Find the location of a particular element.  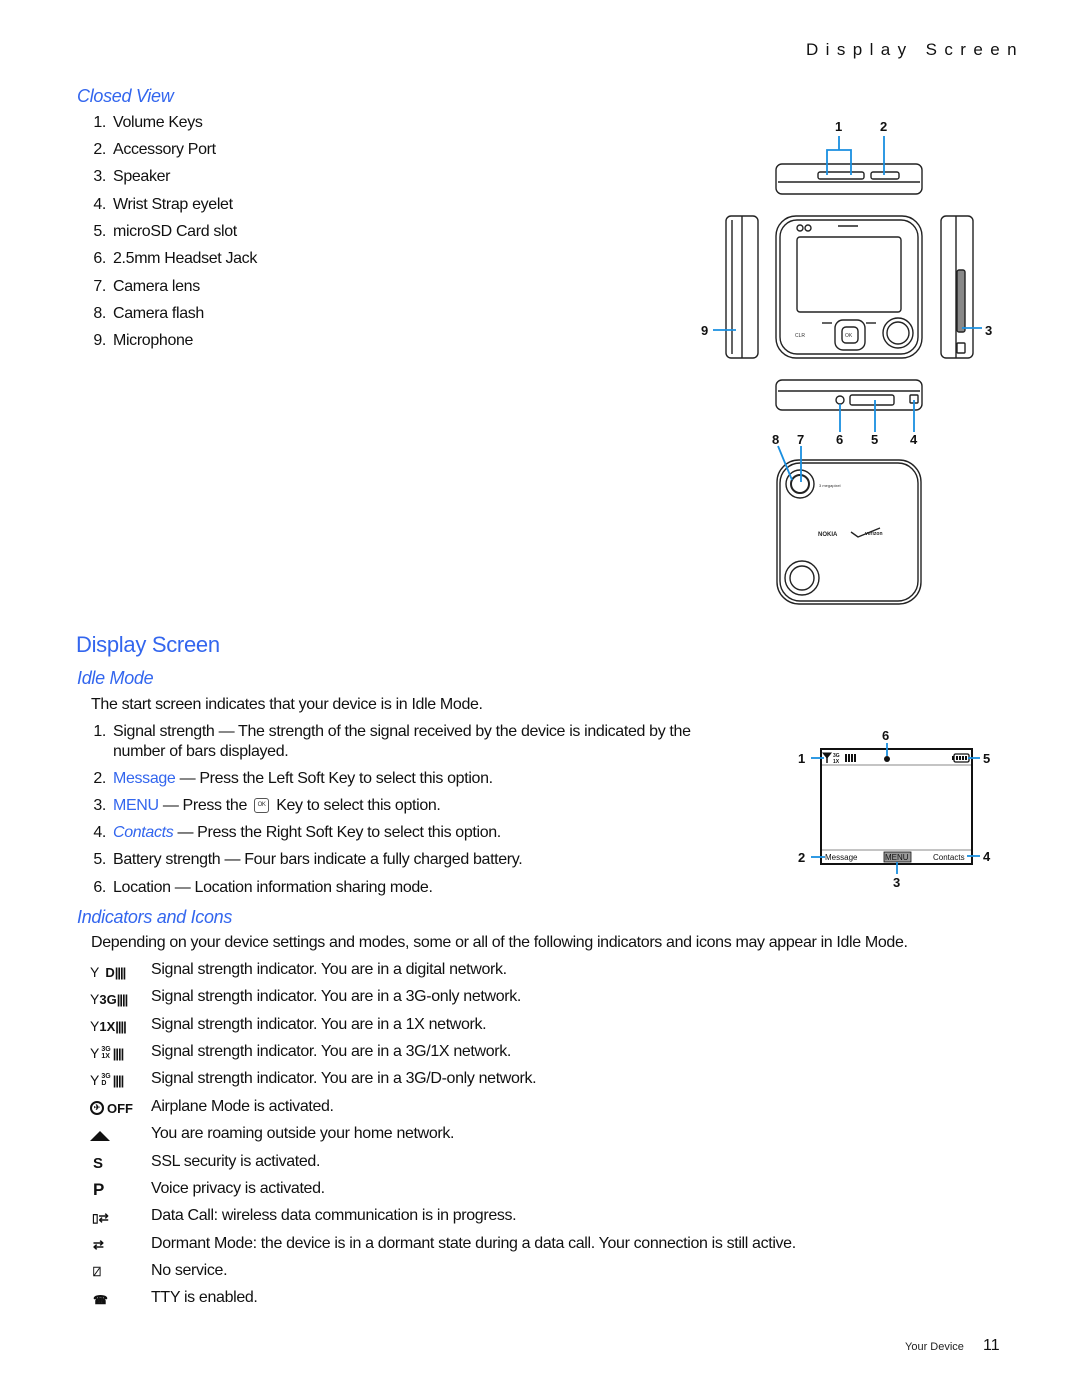

screen-callout-3: 3 is located at coordinates (896, 882).